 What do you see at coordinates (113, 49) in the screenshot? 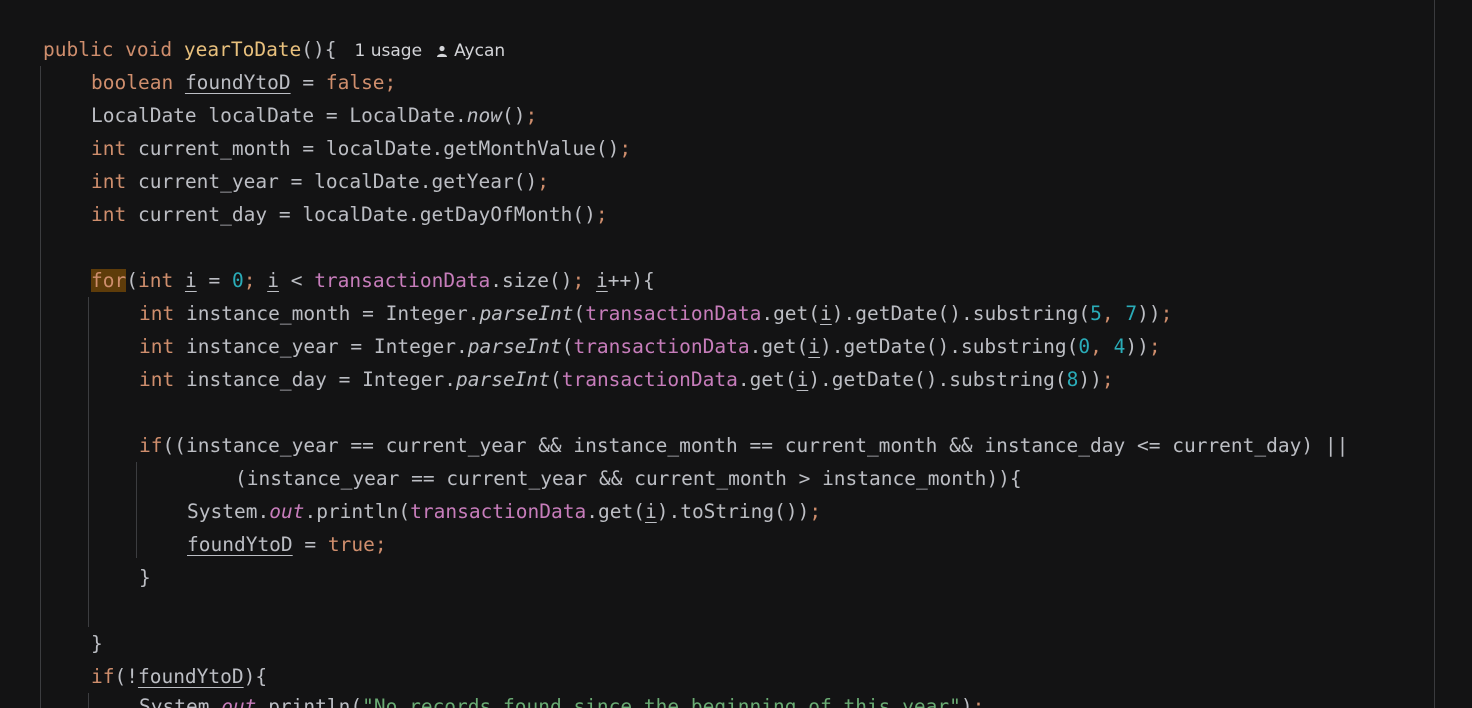
I see `method-modifiers: public void` at bounding box center [113, 49].